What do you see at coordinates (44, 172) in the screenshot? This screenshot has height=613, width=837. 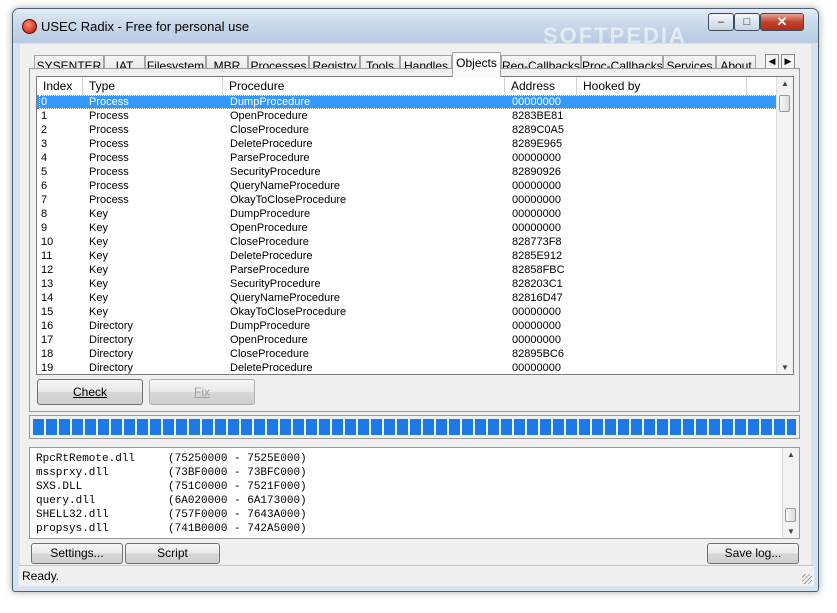 I see `cell-index: 5` at bounding box center [44, 172].